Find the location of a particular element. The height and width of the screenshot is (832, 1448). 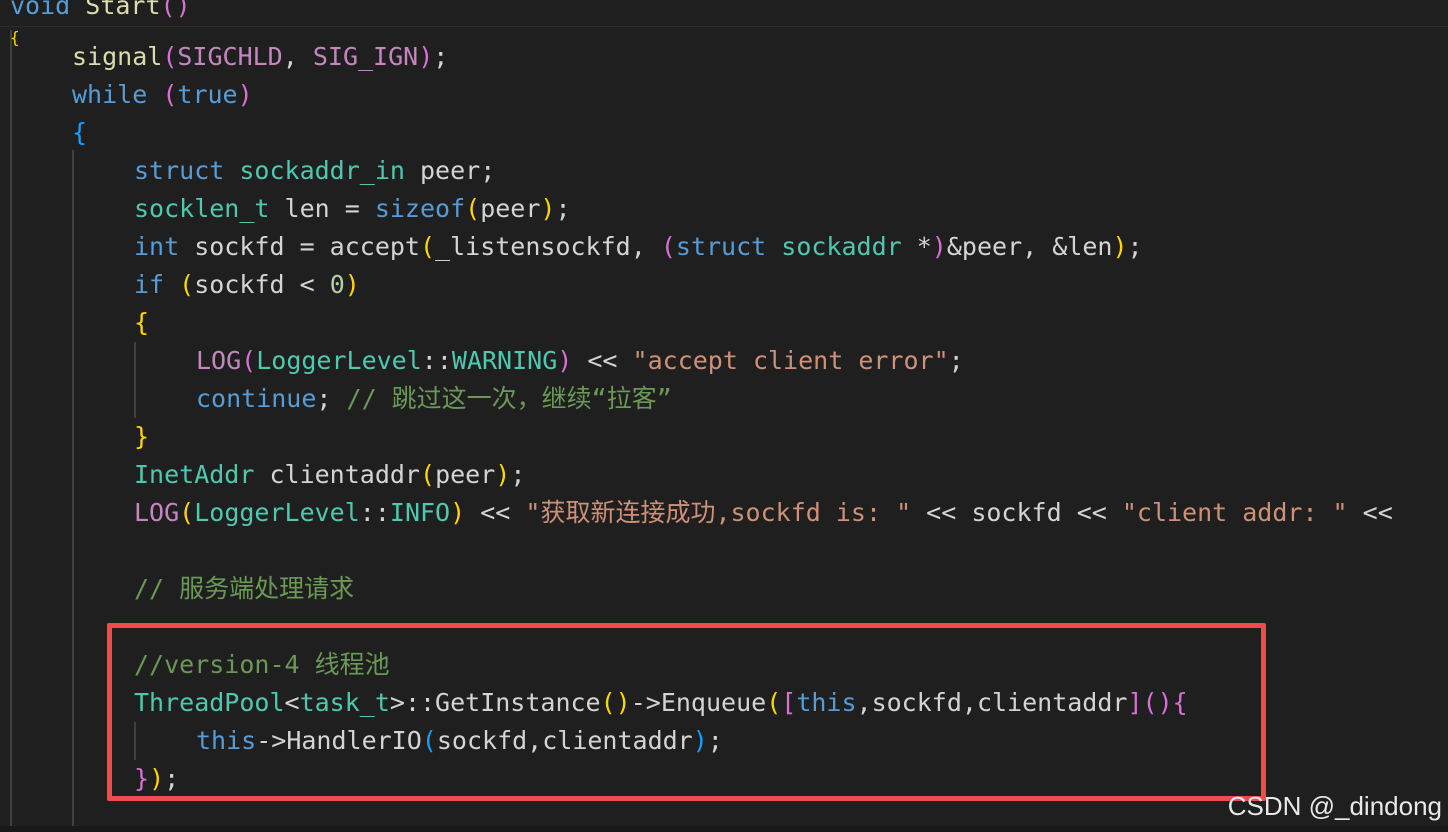

code-token: len = is located at coordinates (322, 208).